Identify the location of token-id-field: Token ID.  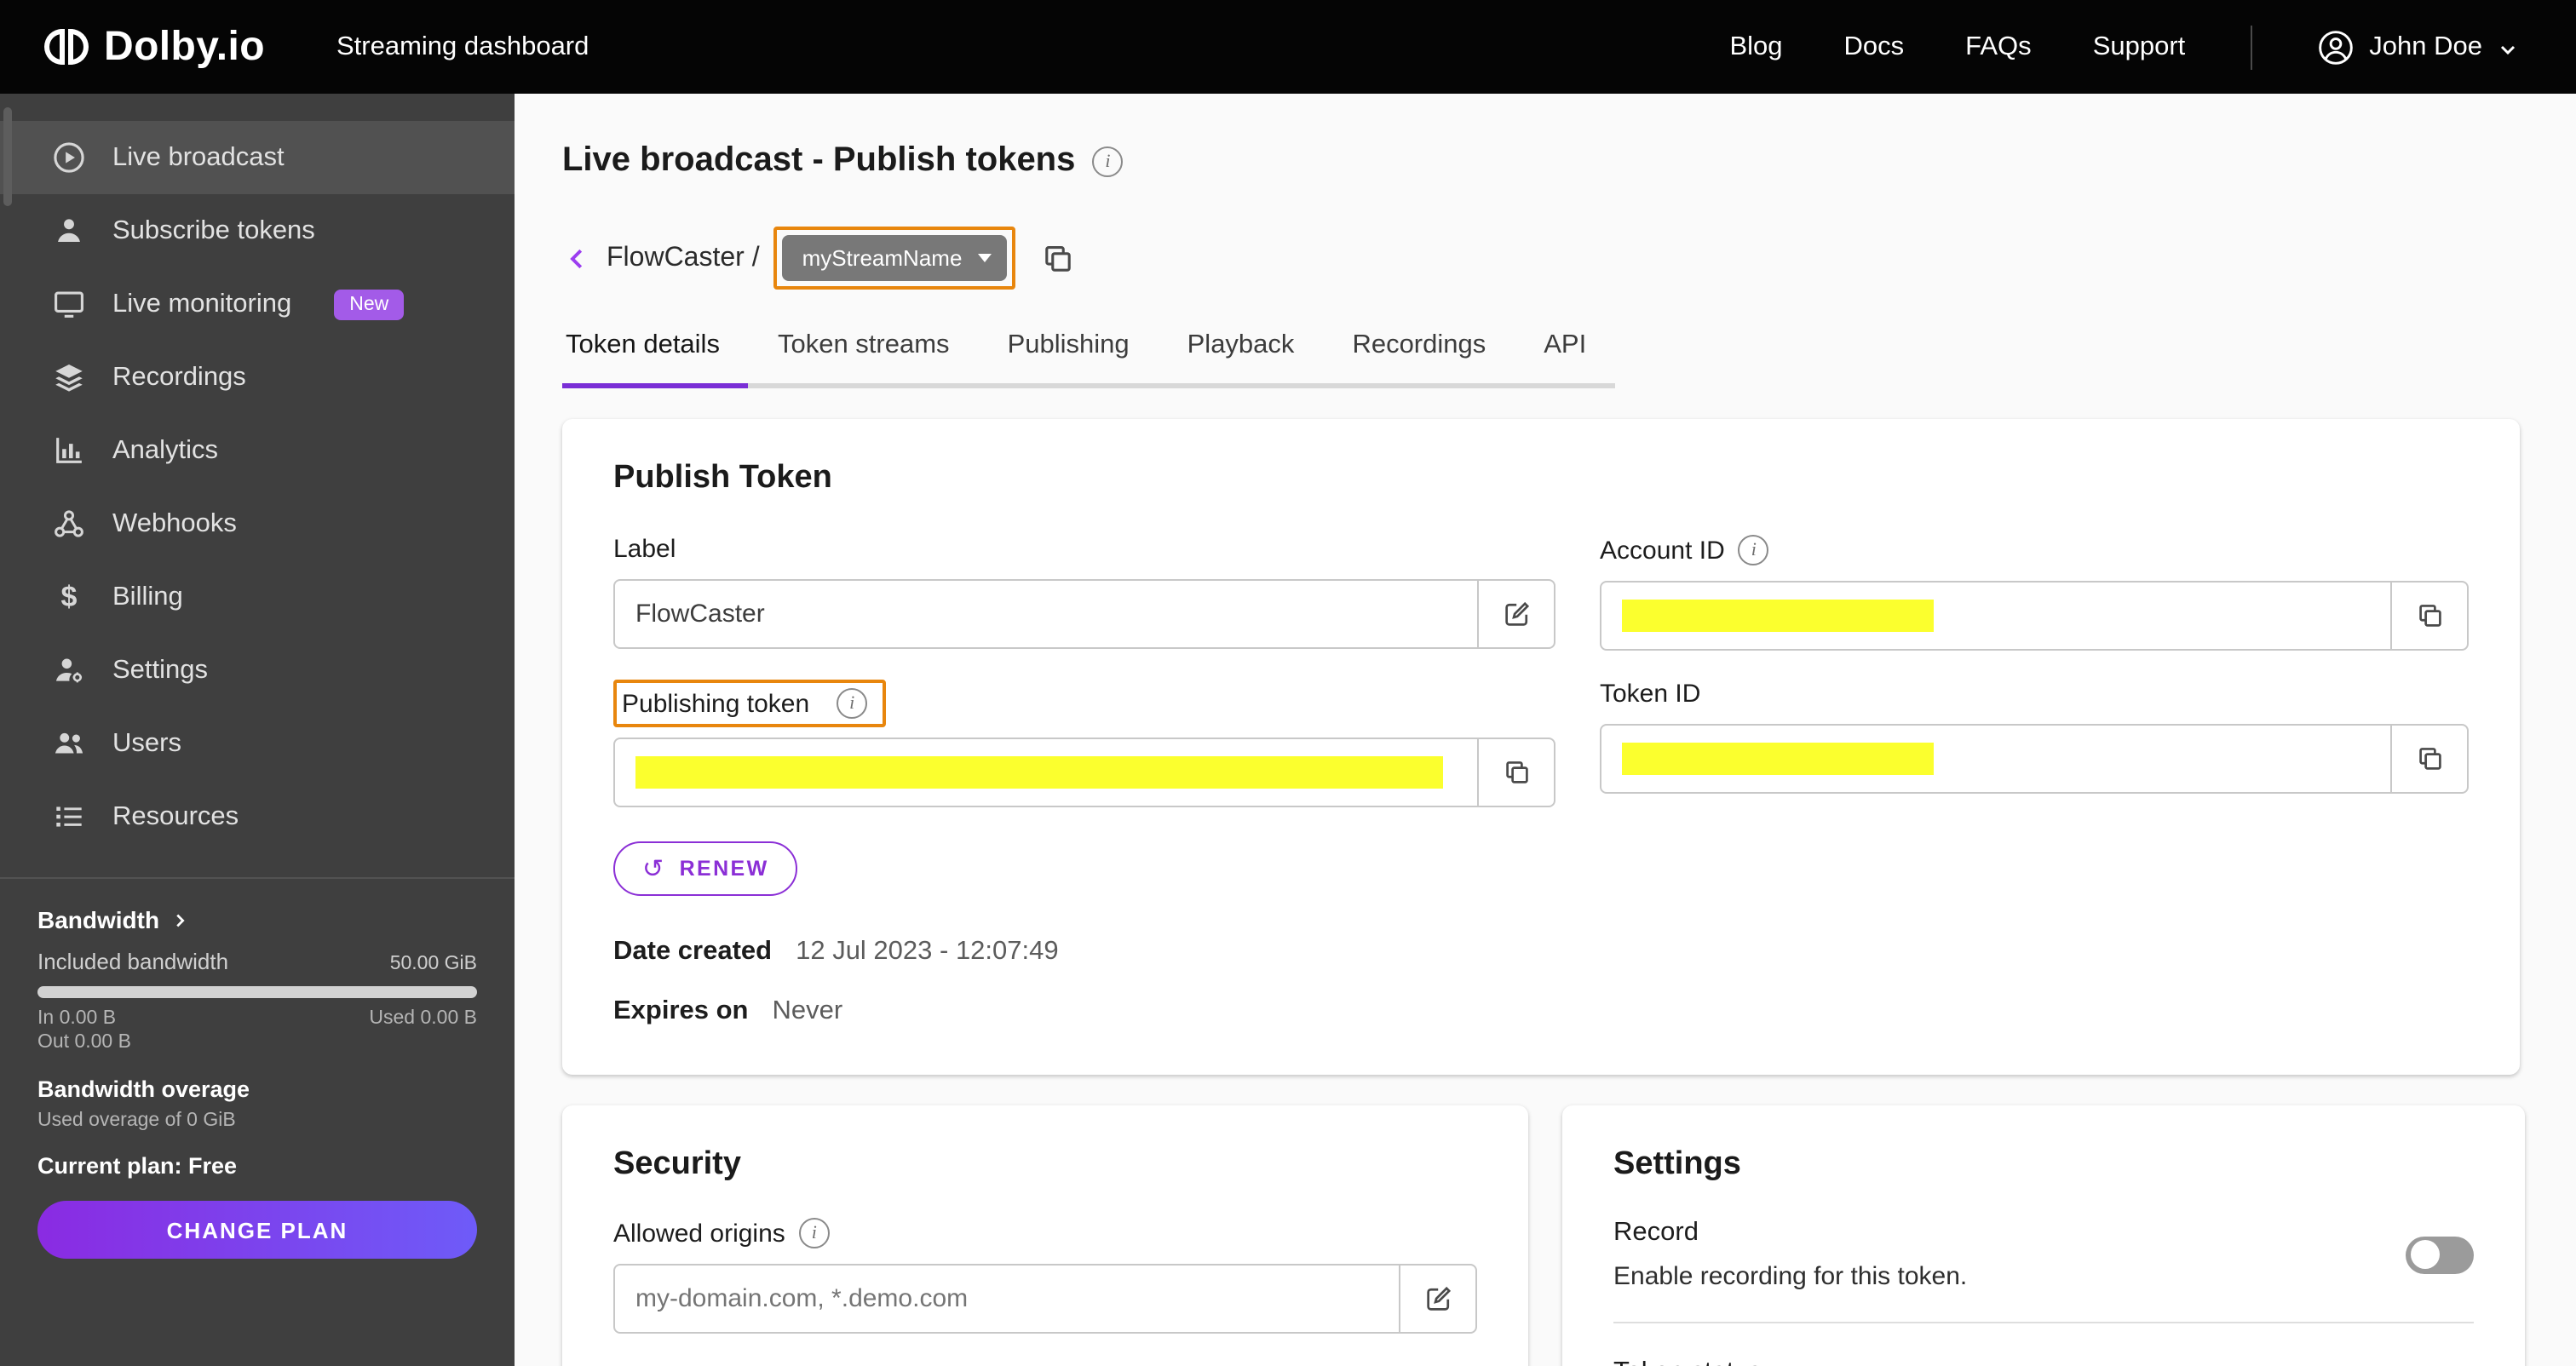
(2035, 744).